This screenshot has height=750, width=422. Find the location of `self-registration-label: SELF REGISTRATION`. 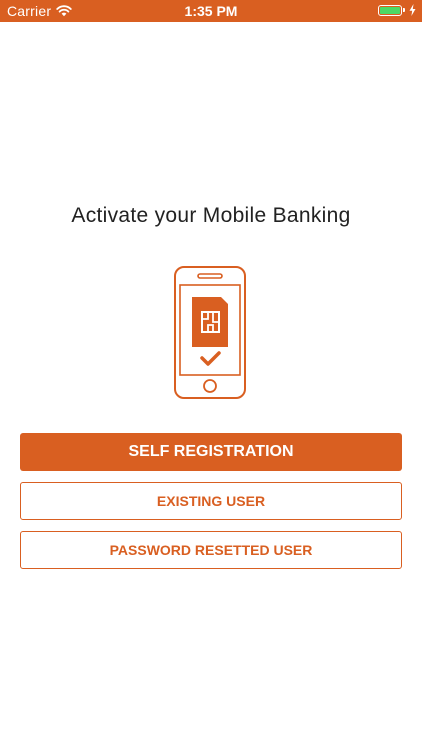

self-registration-label: SELF REGISTRATION is located at coordinates (211, 451).